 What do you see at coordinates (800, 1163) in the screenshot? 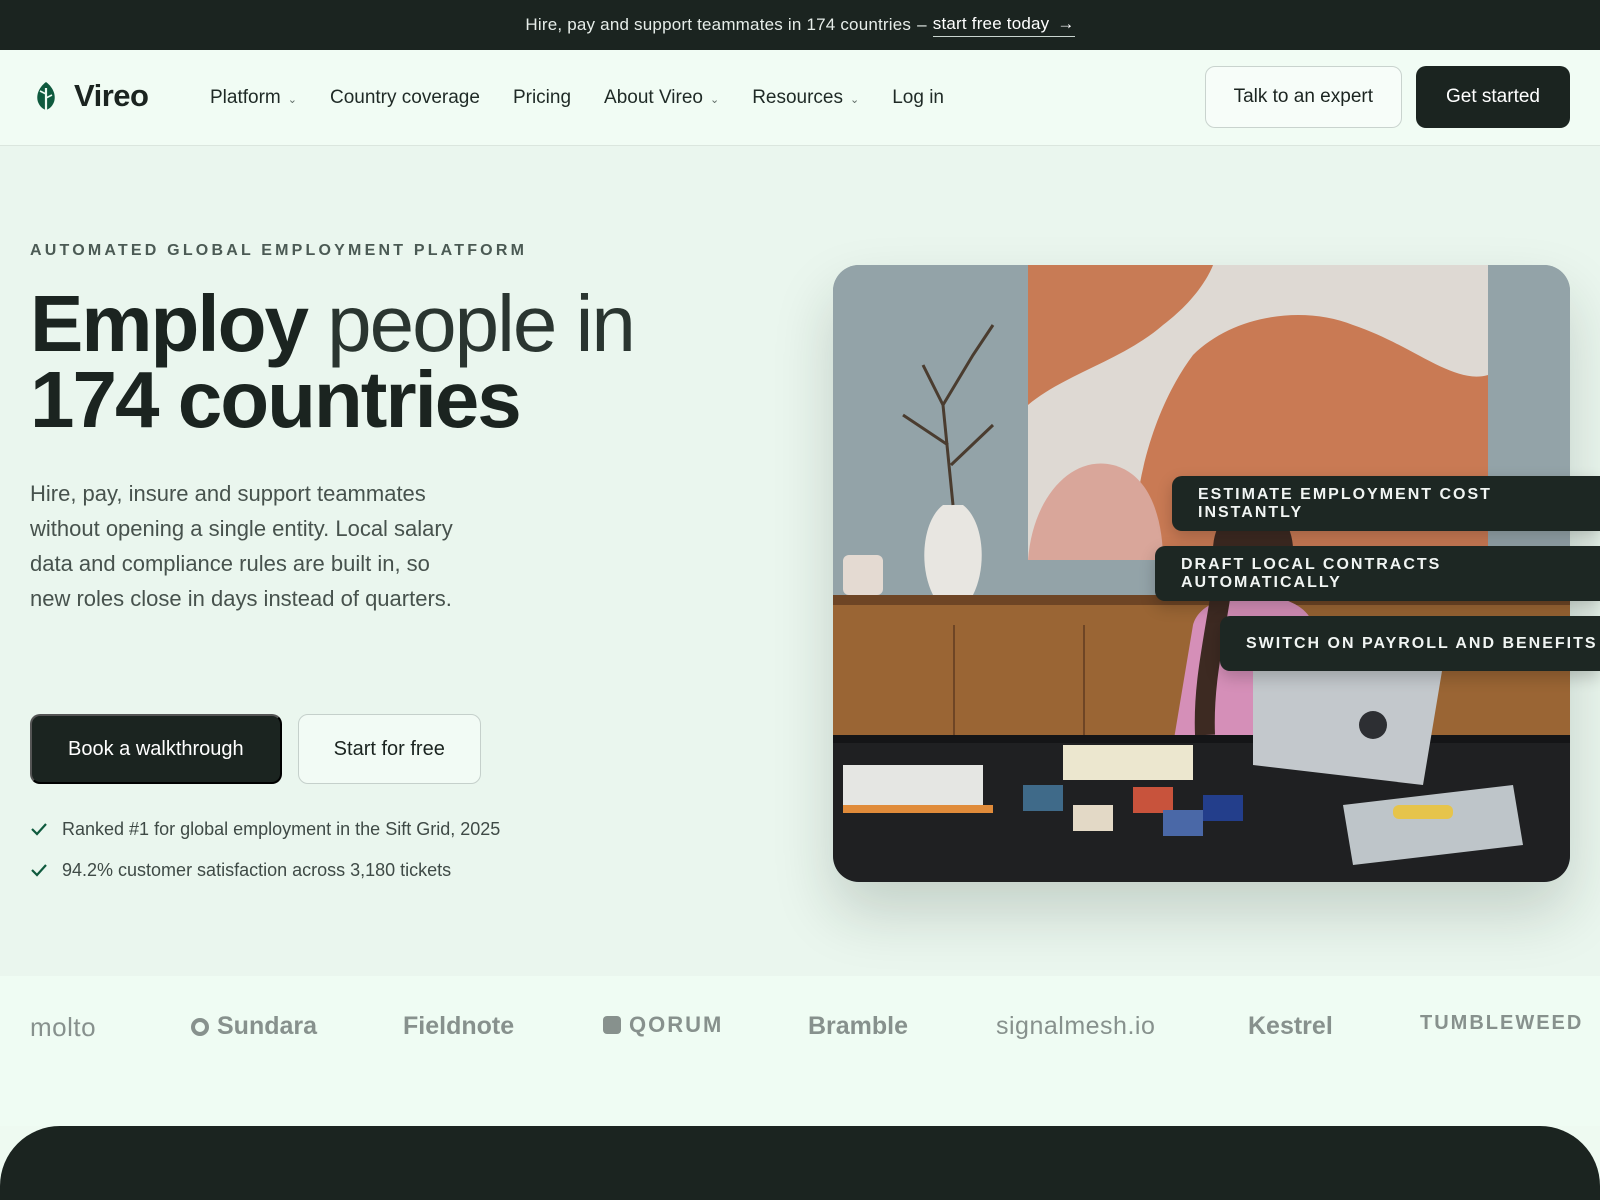
I see `dark-section` at bounding box center [800, 1163].